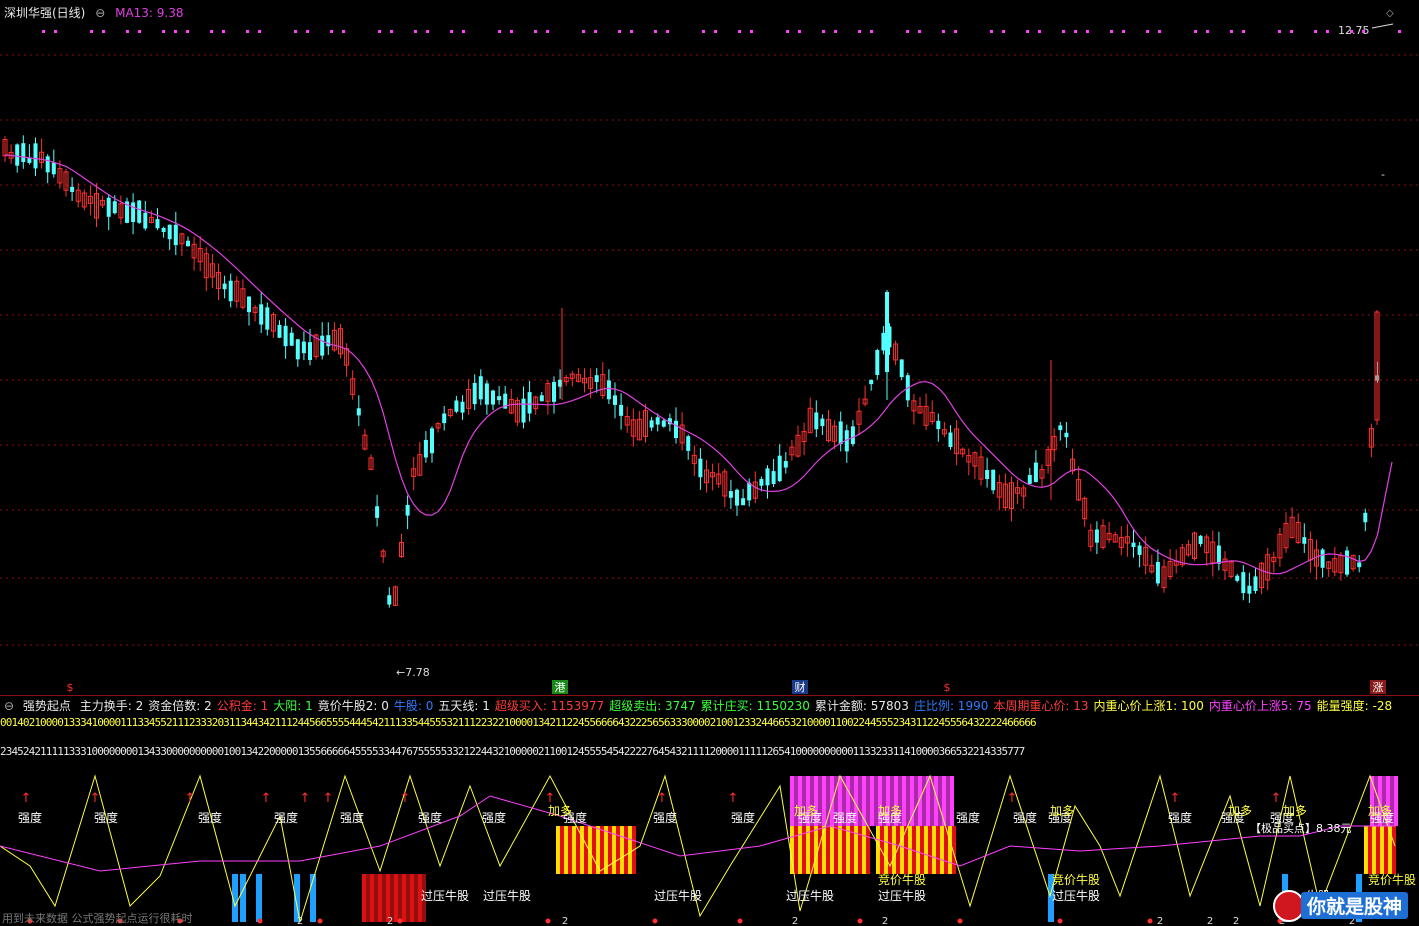 The width and height of the screenshot is (1419, 926). Describe the element at coordinates (100, 13) in the screenshot. I see `settings-circle-icon: ⊖` at that location.